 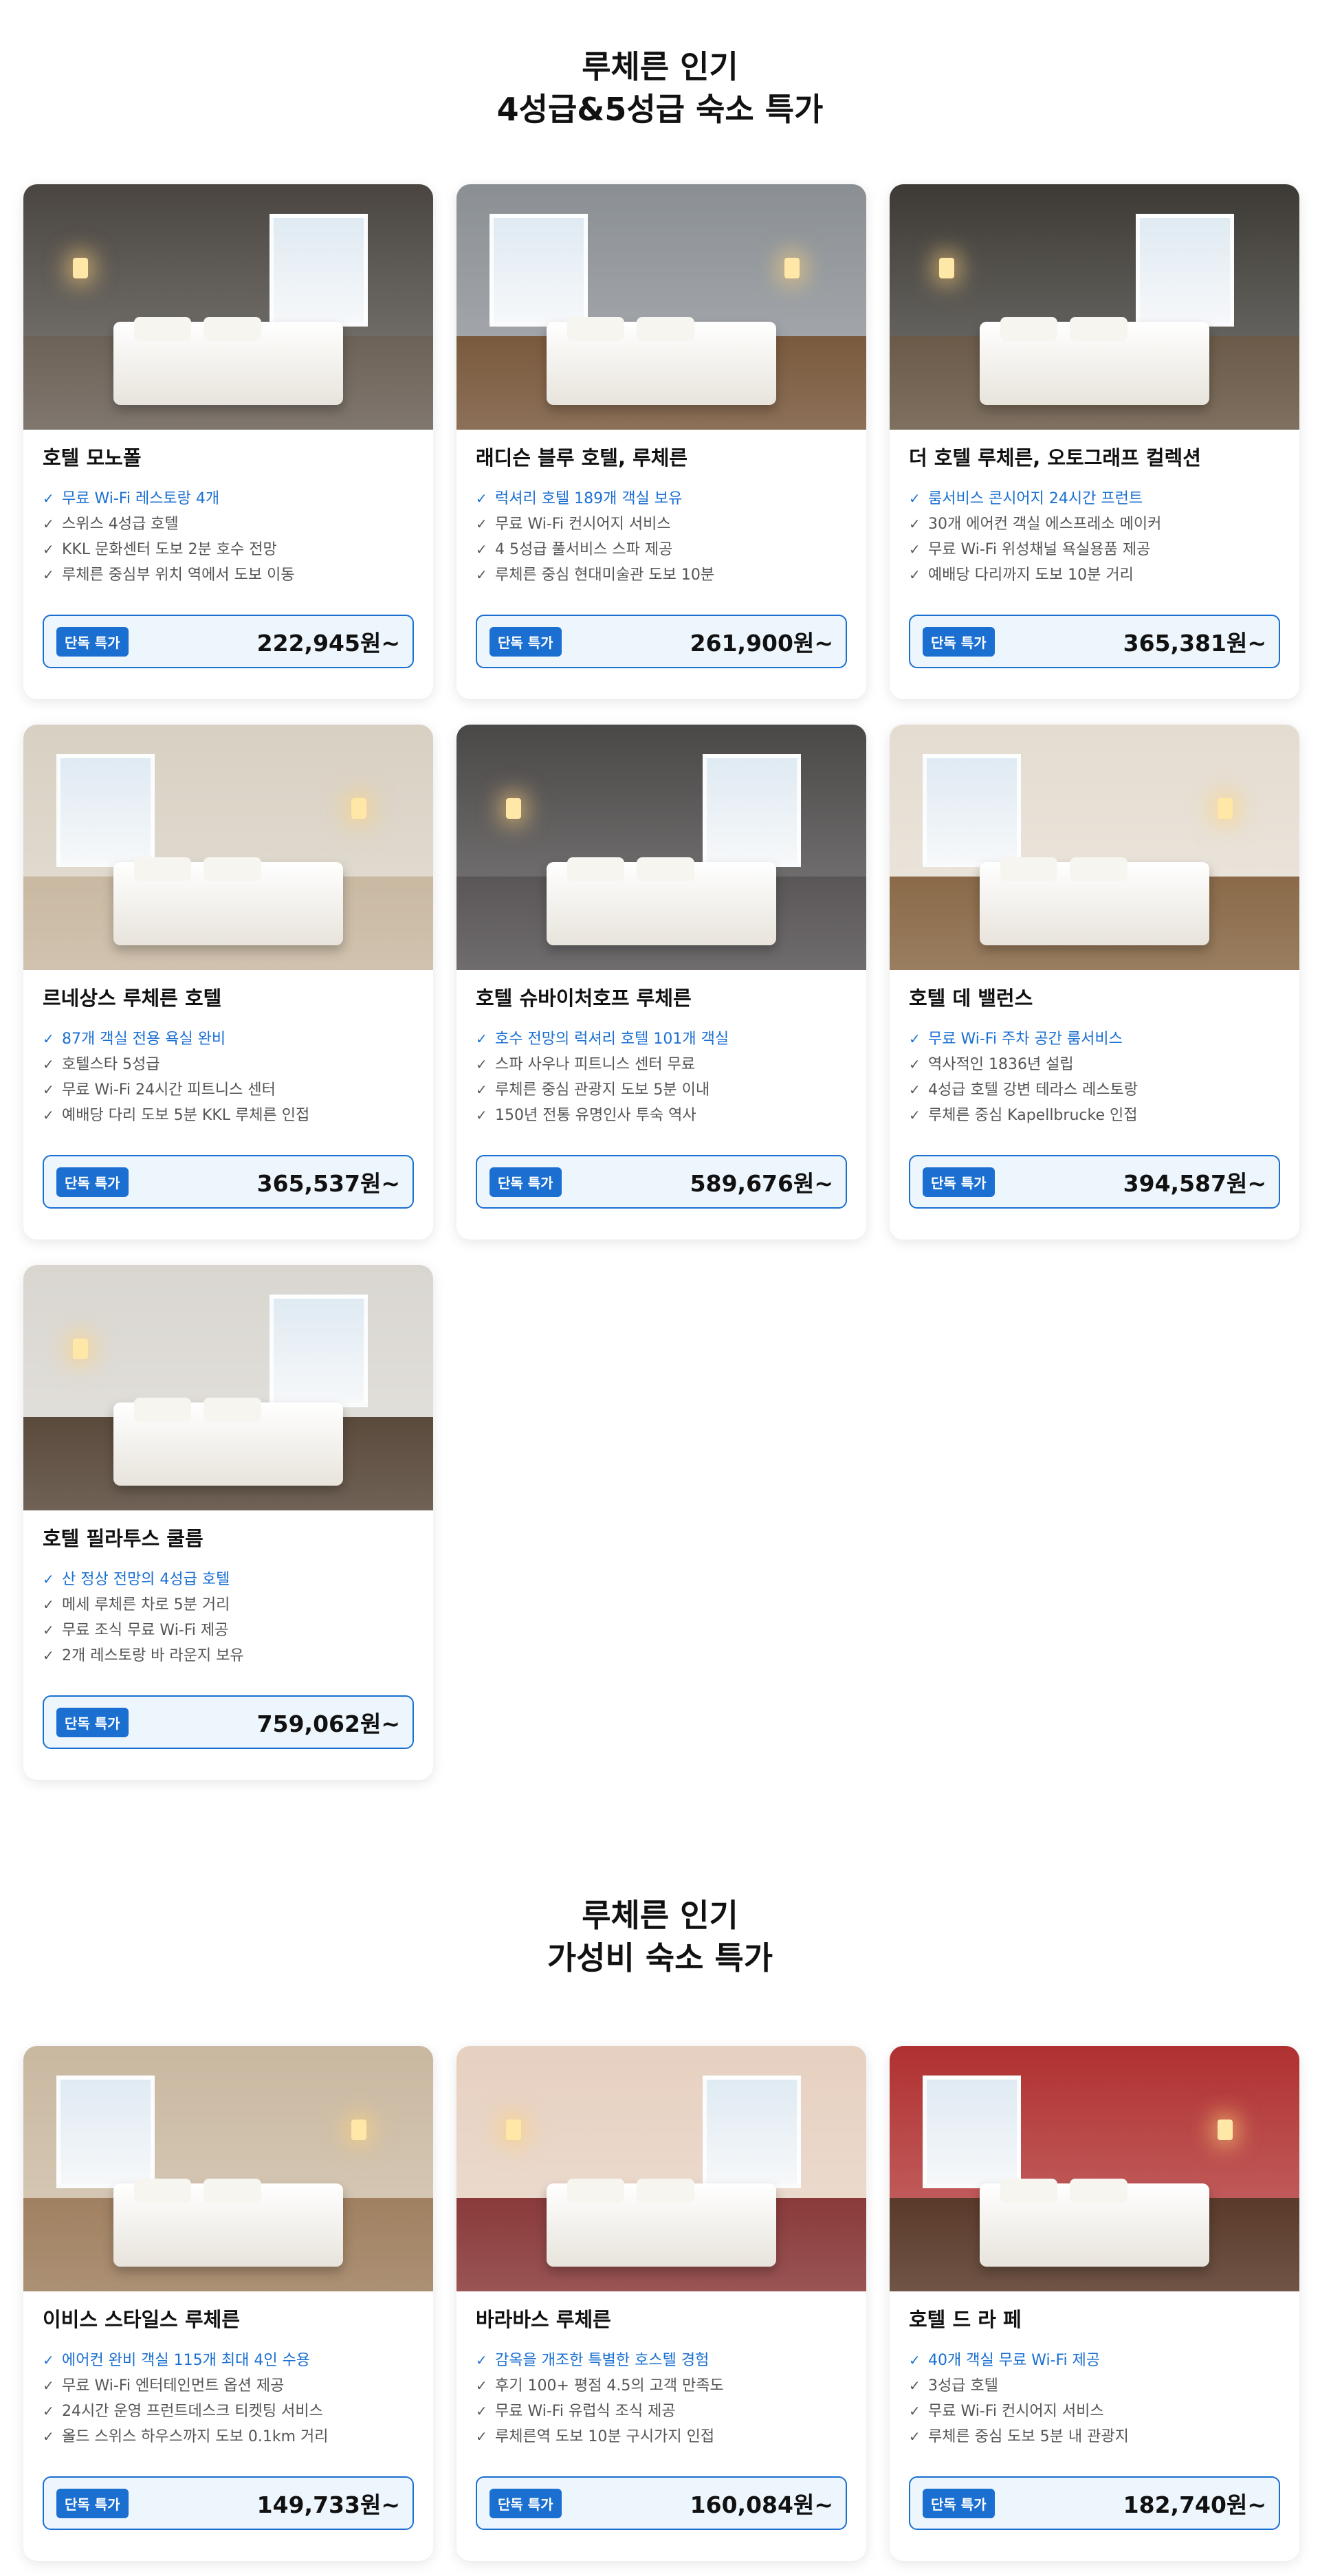 I want to click on feature-text: 24시간 운영 프런트데스크 티켓팅 서비스, so click(x=192, y=2411).